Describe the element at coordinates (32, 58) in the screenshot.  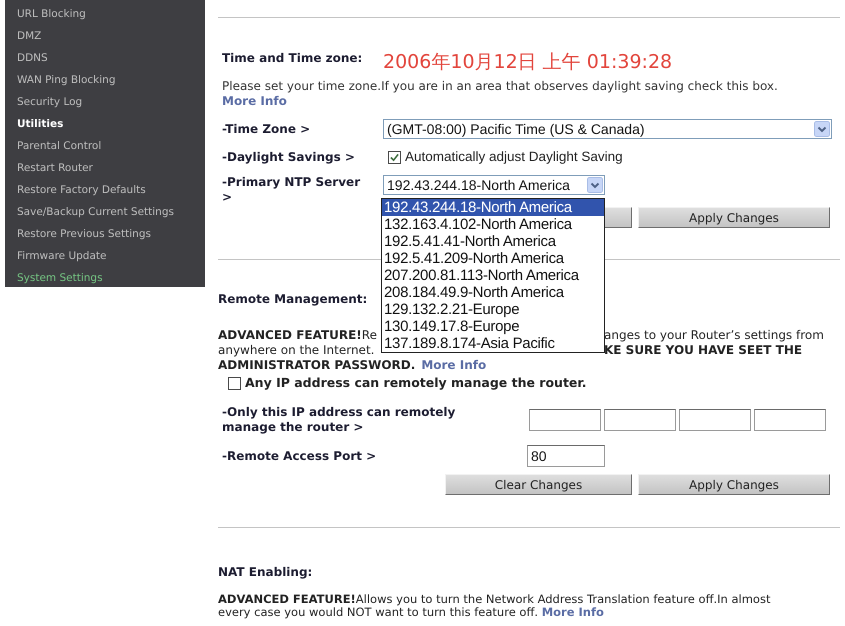
I see `sidebar-item: DDNS` at that location.